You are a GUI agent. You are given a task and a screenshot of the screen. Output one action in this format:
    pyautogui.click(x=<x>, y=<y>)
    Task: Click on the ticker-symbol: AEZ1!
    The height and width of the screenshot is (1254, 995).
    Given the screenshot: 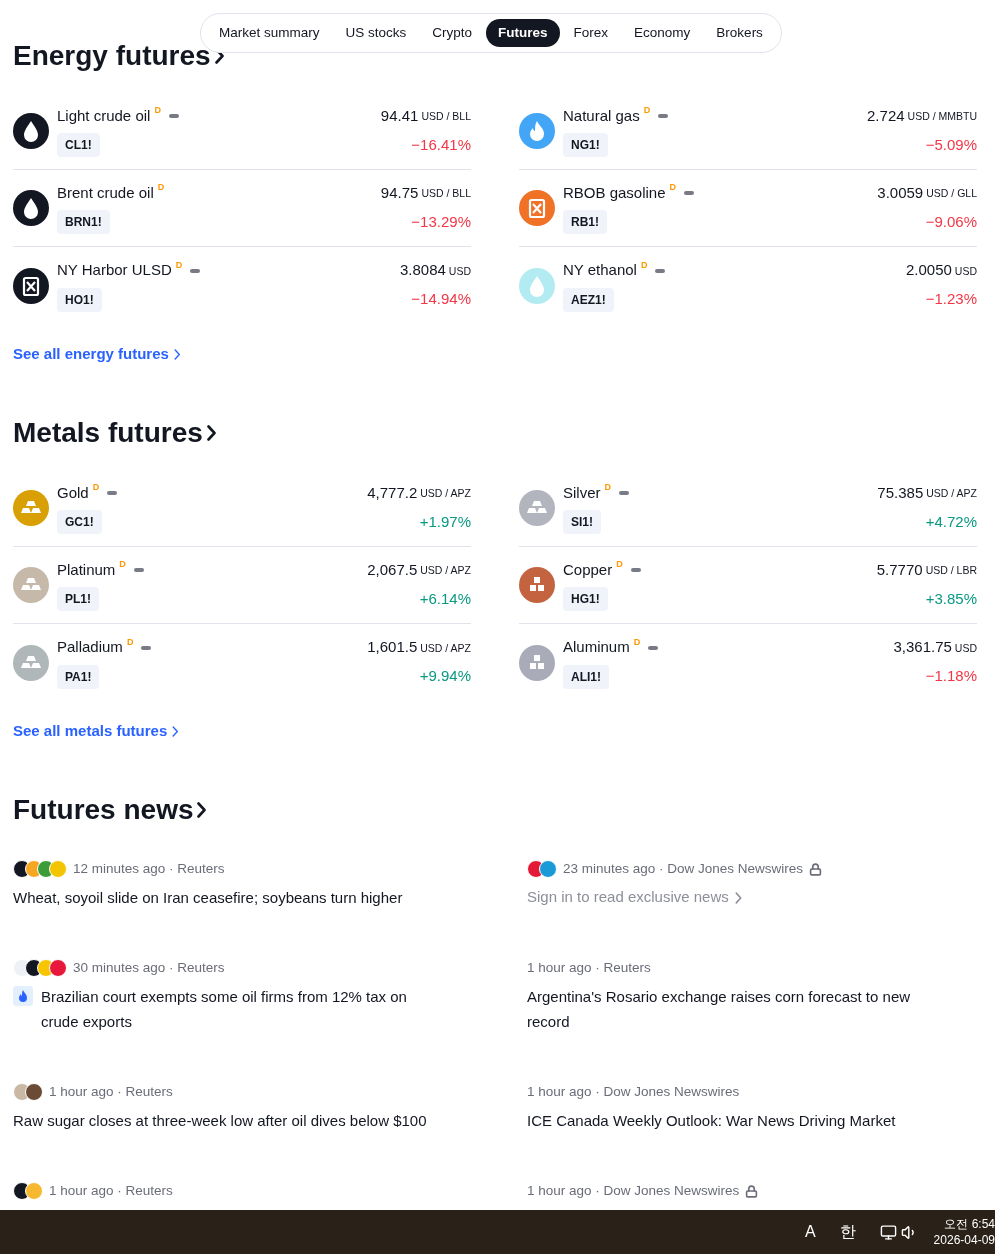 What is the action you would take?
    pyautogui.click(x=588, y=299)
    